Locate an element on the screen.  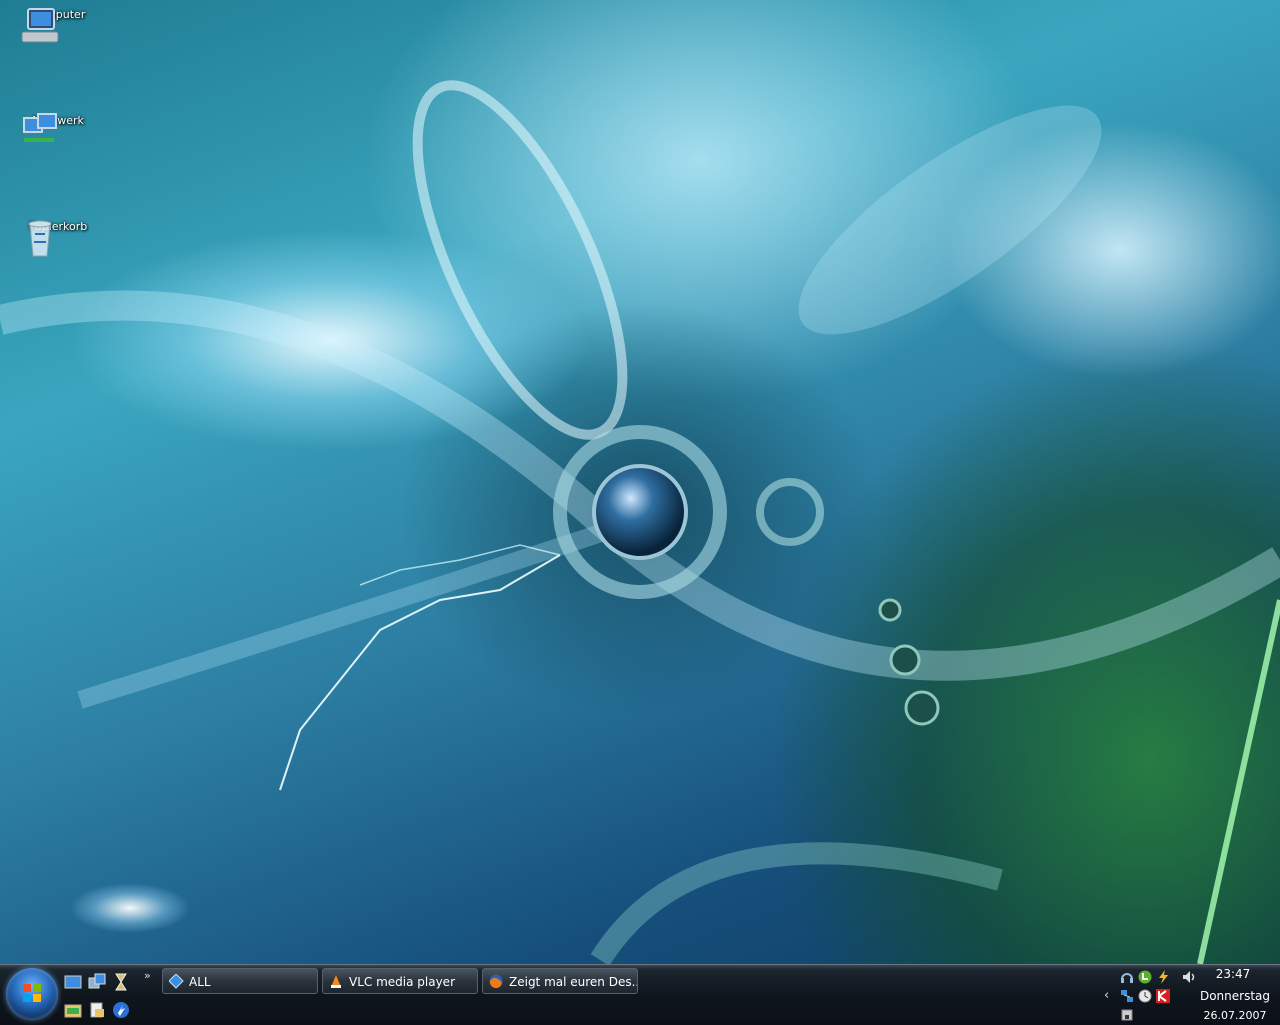
tray-clock-time: 23:47 is located at coordinates (1233, 974).